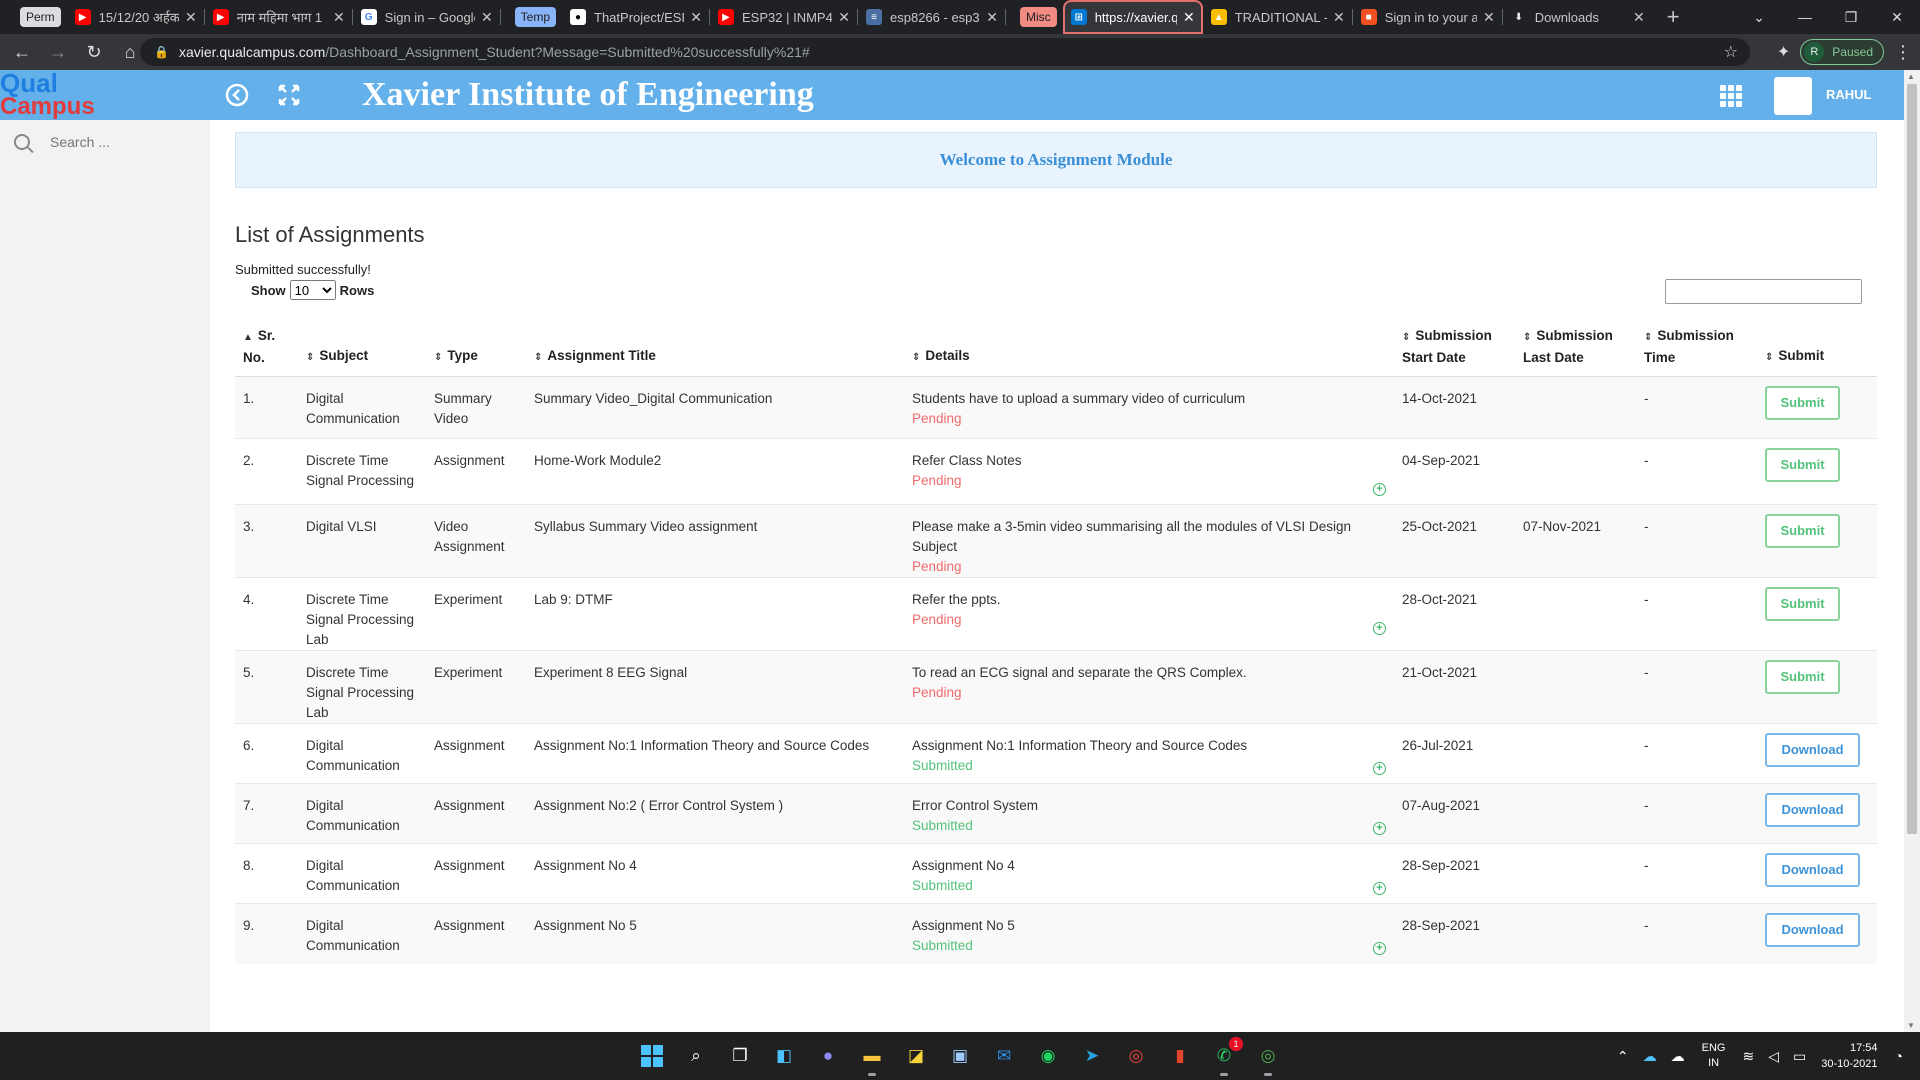 The width and height of the screenshot is (1920, 1080). Describe the element at coordinates (22, 52) in the screenshot. I see `back-icon: ←` at that location.